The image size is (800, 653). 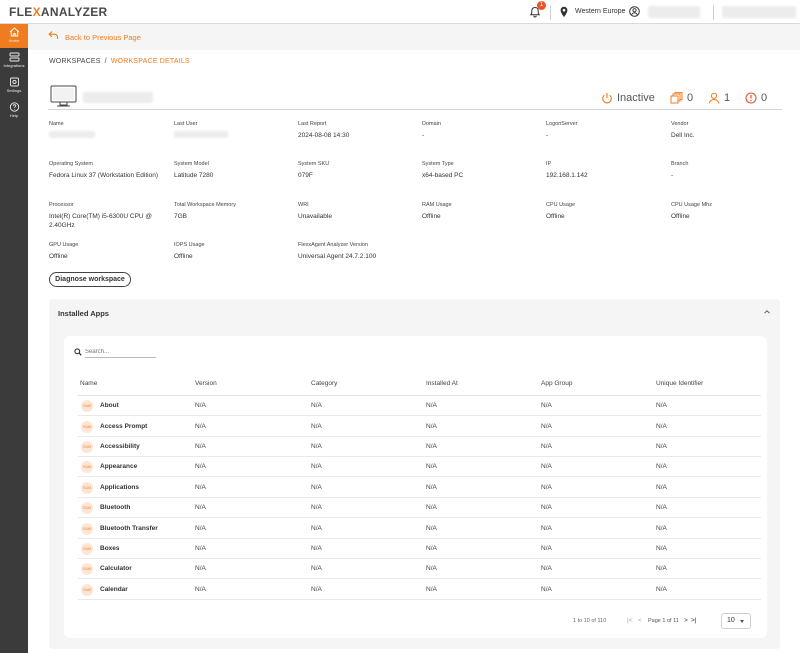 What do you see at coordinates (75, 61) in the screenshot?
I see `breadcrumb-workspaces: WORKSPACES` at bounding box center [75, 61].